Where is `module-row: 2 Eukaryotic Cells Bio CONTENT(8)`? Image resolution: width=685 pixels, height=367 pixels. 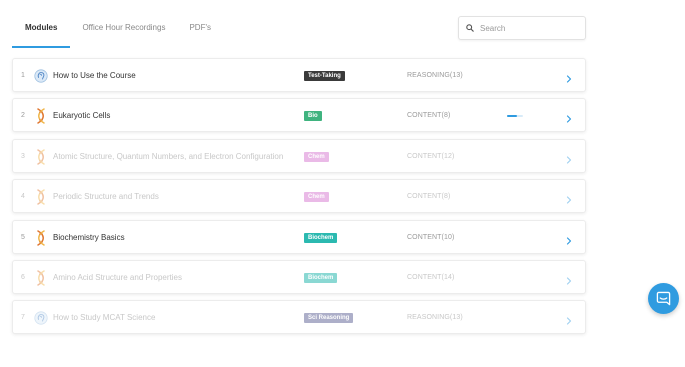 module-row: 2 Eukaryotic Cells Bio CONTENT(8) is located at coordinates (299, 115).